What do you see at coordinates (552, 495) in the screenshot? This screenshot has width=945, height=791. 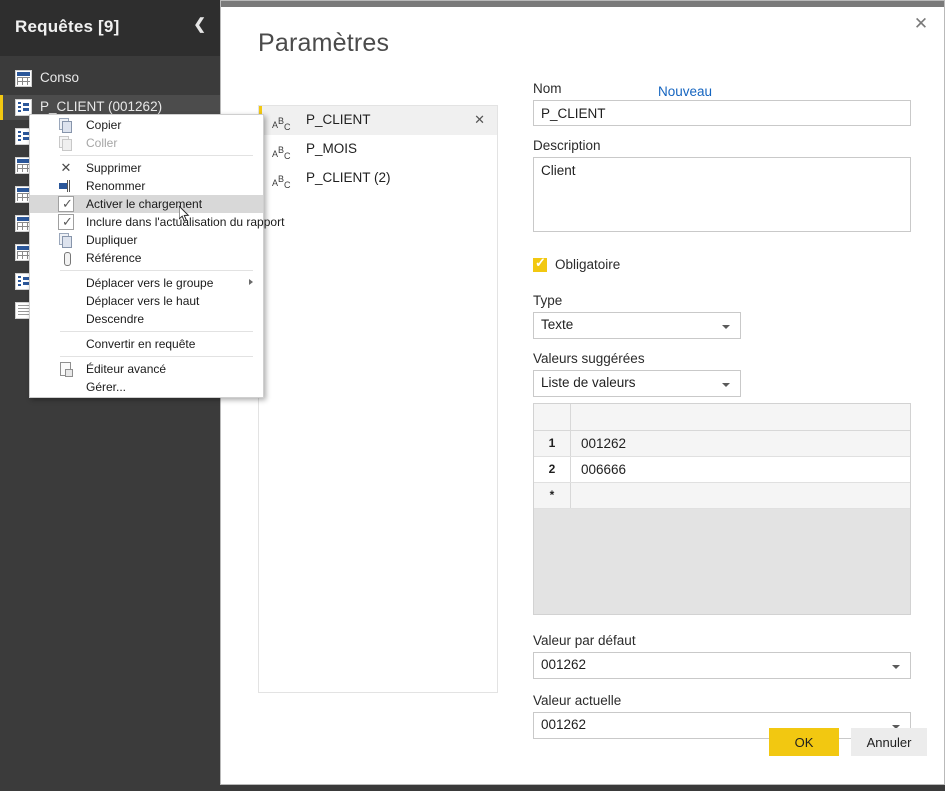 I see `row-index: *` at bounding box center [552, 495].